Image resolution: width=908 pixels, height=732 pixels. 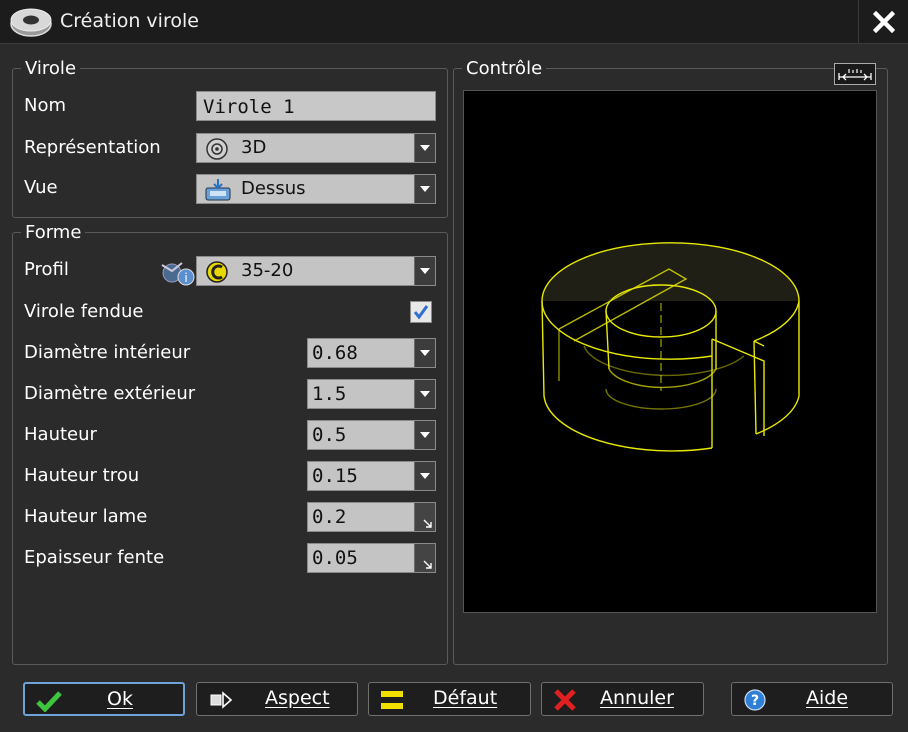 I want to click on representation-dropdown-button, so click(x=424, y=148).